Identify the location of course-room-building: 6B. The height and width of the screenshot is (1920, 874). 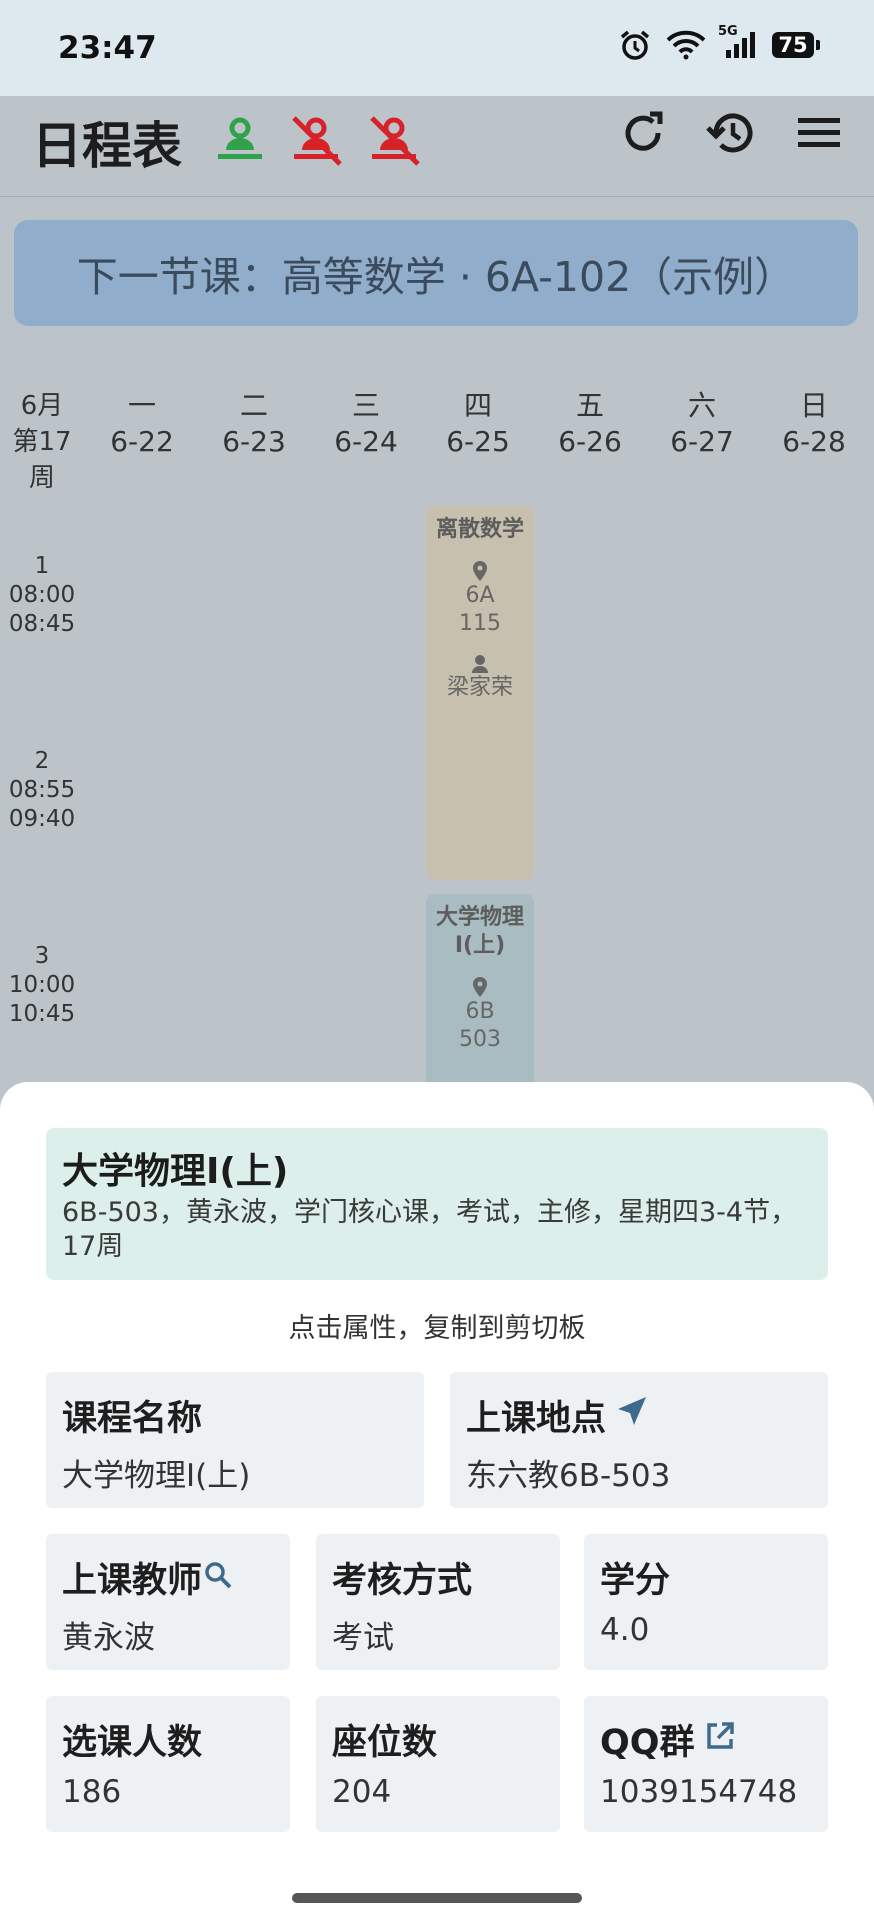
(480, 1011).